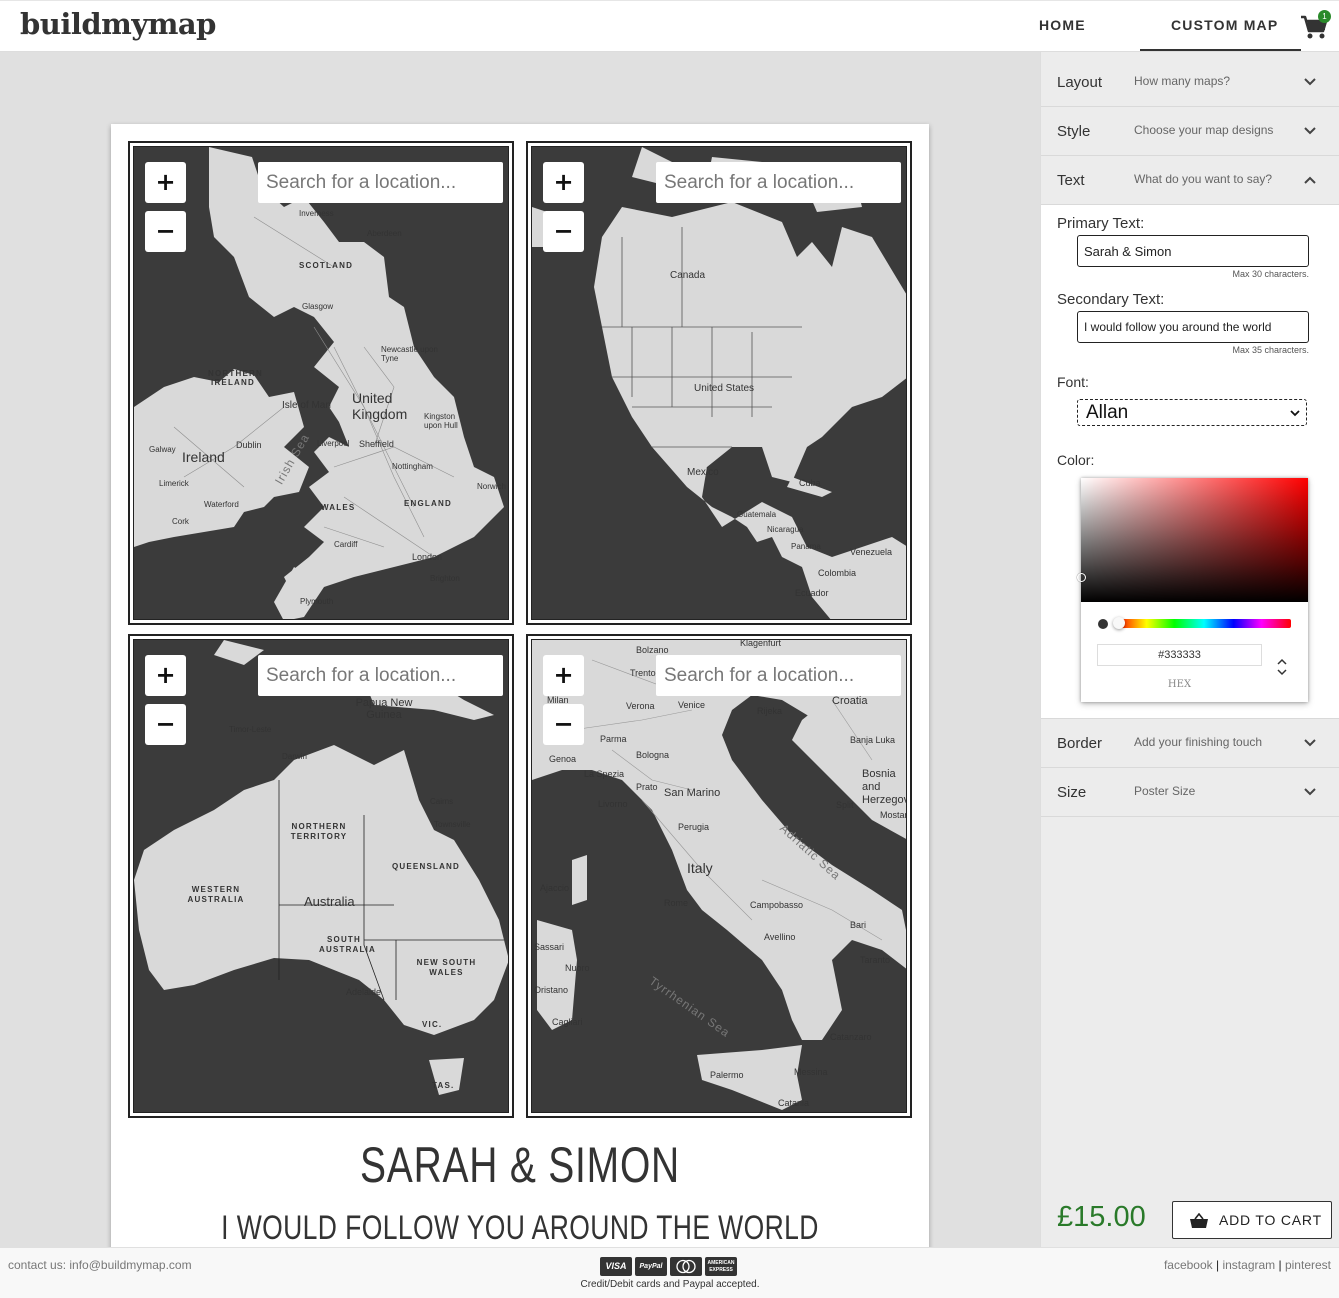 Image resolution: width=1339 pixels, height=1298 pixels. What do you see at coordinates (884, 787) in the screenshot?
I see `map-label: Bosnia and Herzegovina` at bounding box center [884, 787].